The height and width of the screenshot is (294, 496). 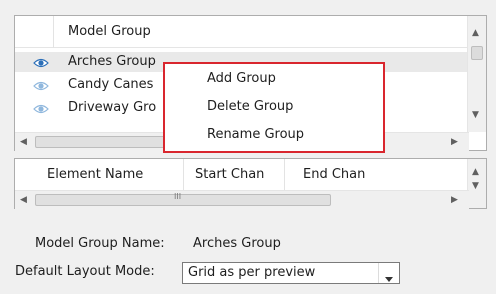 I want to click on model-group-header-row: Model Group, so click(x=250, y=32).